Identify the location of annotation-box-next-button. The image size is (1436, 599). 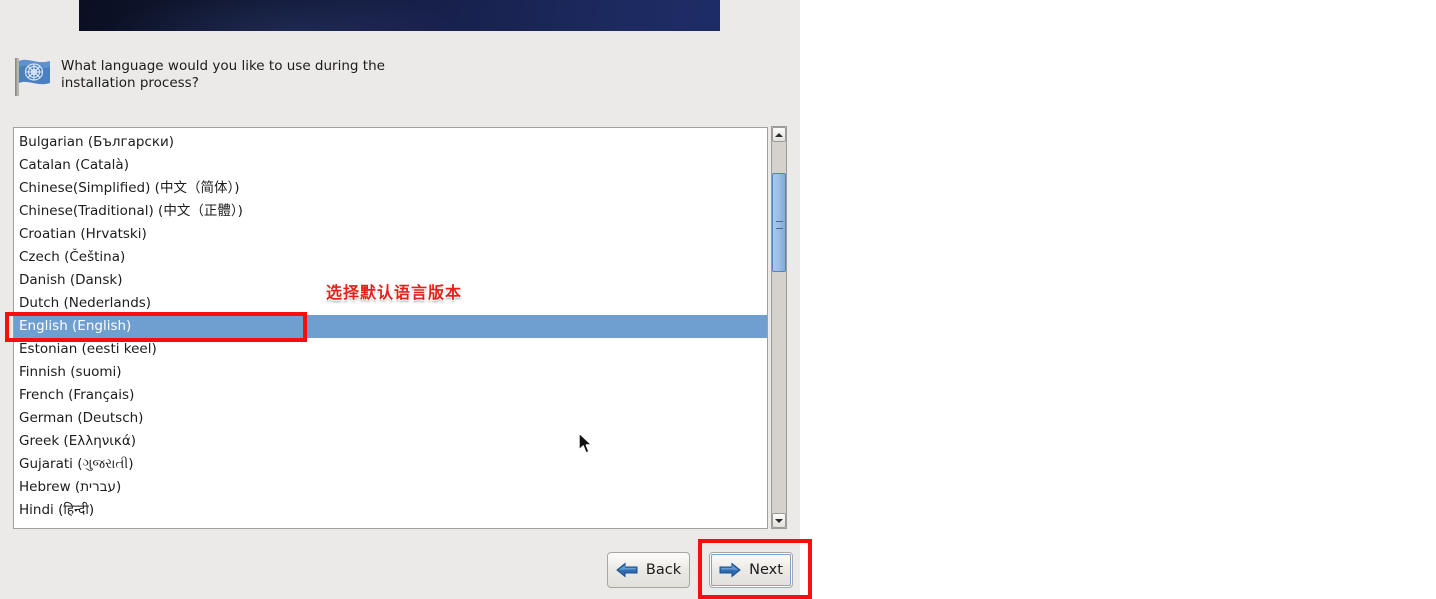
(755, 569).